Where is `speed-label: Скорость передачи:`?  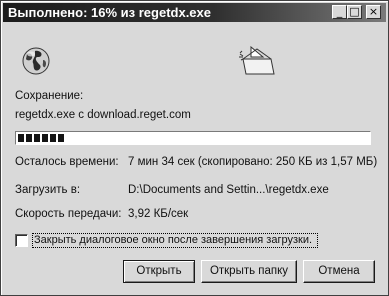
speed-label: Скорость передачи: is located at coordinates (68, 214).